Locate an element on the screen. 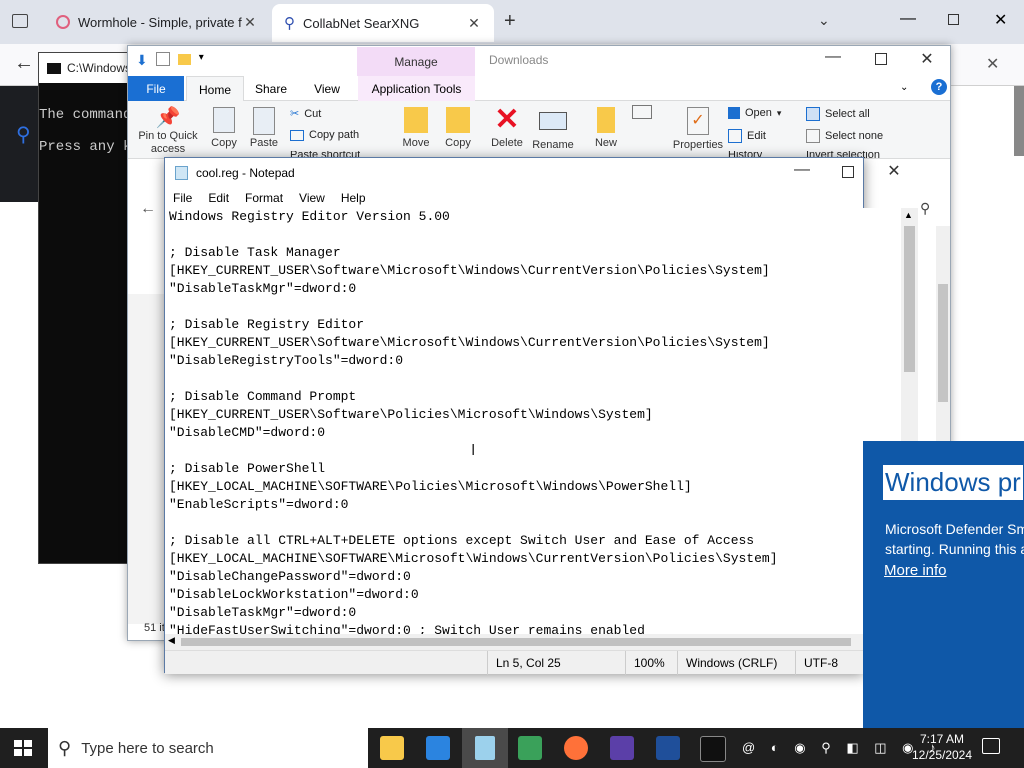  menu-format: Format is located at coordinates (264, 198).